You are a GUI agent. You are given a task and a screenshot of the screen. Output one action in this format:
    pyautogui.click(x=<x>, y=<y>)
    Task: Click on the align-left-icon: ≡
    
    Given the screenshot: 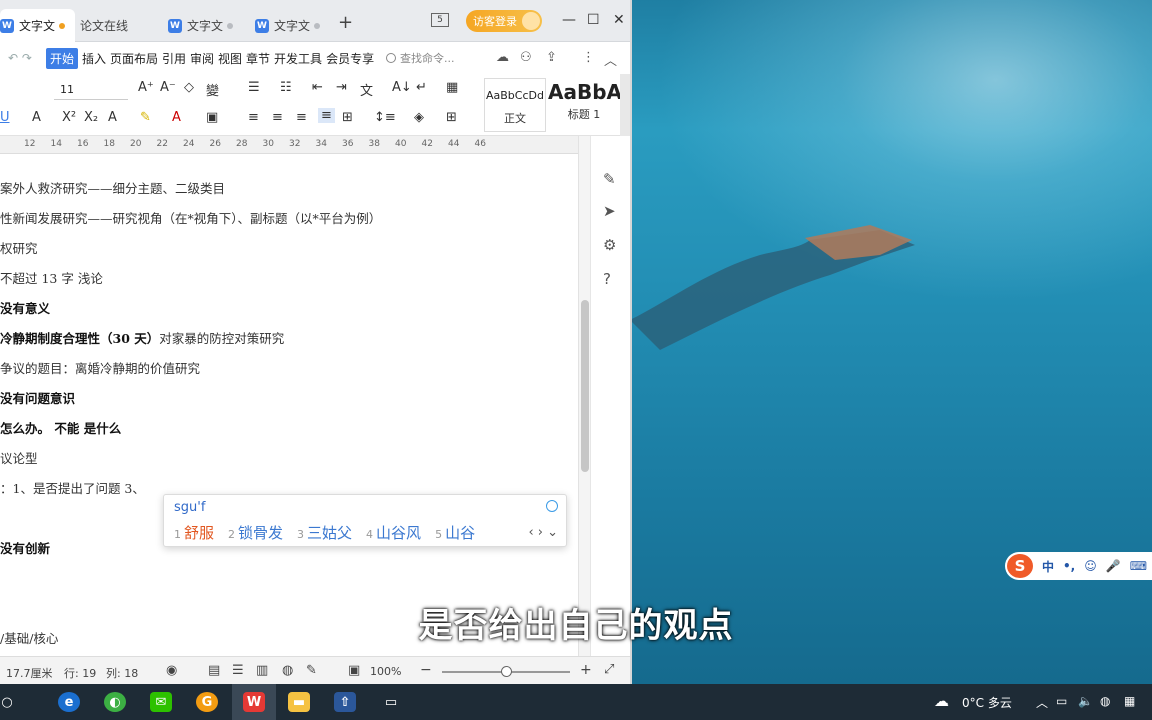 What is the action you would take?
    pyautogui.click(x=253, y=117)
    